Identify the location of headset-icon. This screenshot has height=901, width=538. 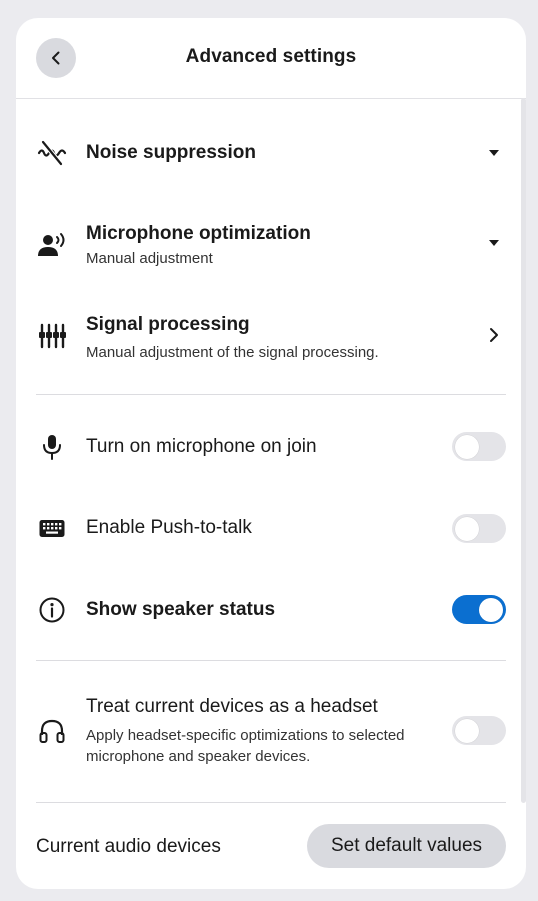
(52, 732).